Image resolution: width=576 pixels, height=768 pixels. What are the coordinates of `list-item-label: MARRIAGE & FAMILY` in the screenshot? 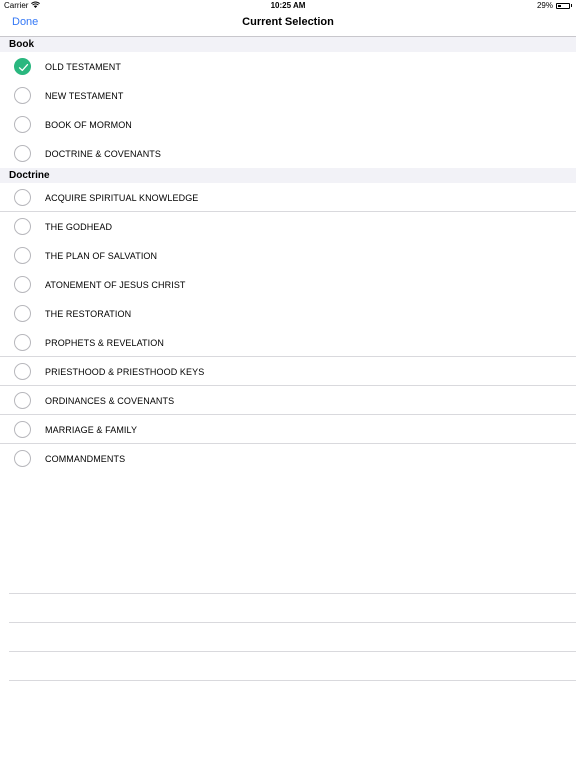 It's located at (91, 429).